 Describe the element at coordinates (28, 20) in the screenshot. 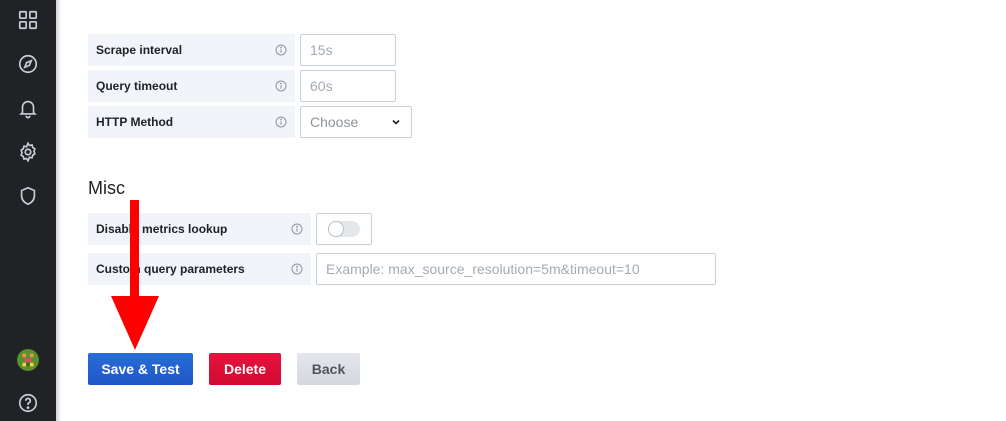

I see `dashboards-grid-icon` at that location.